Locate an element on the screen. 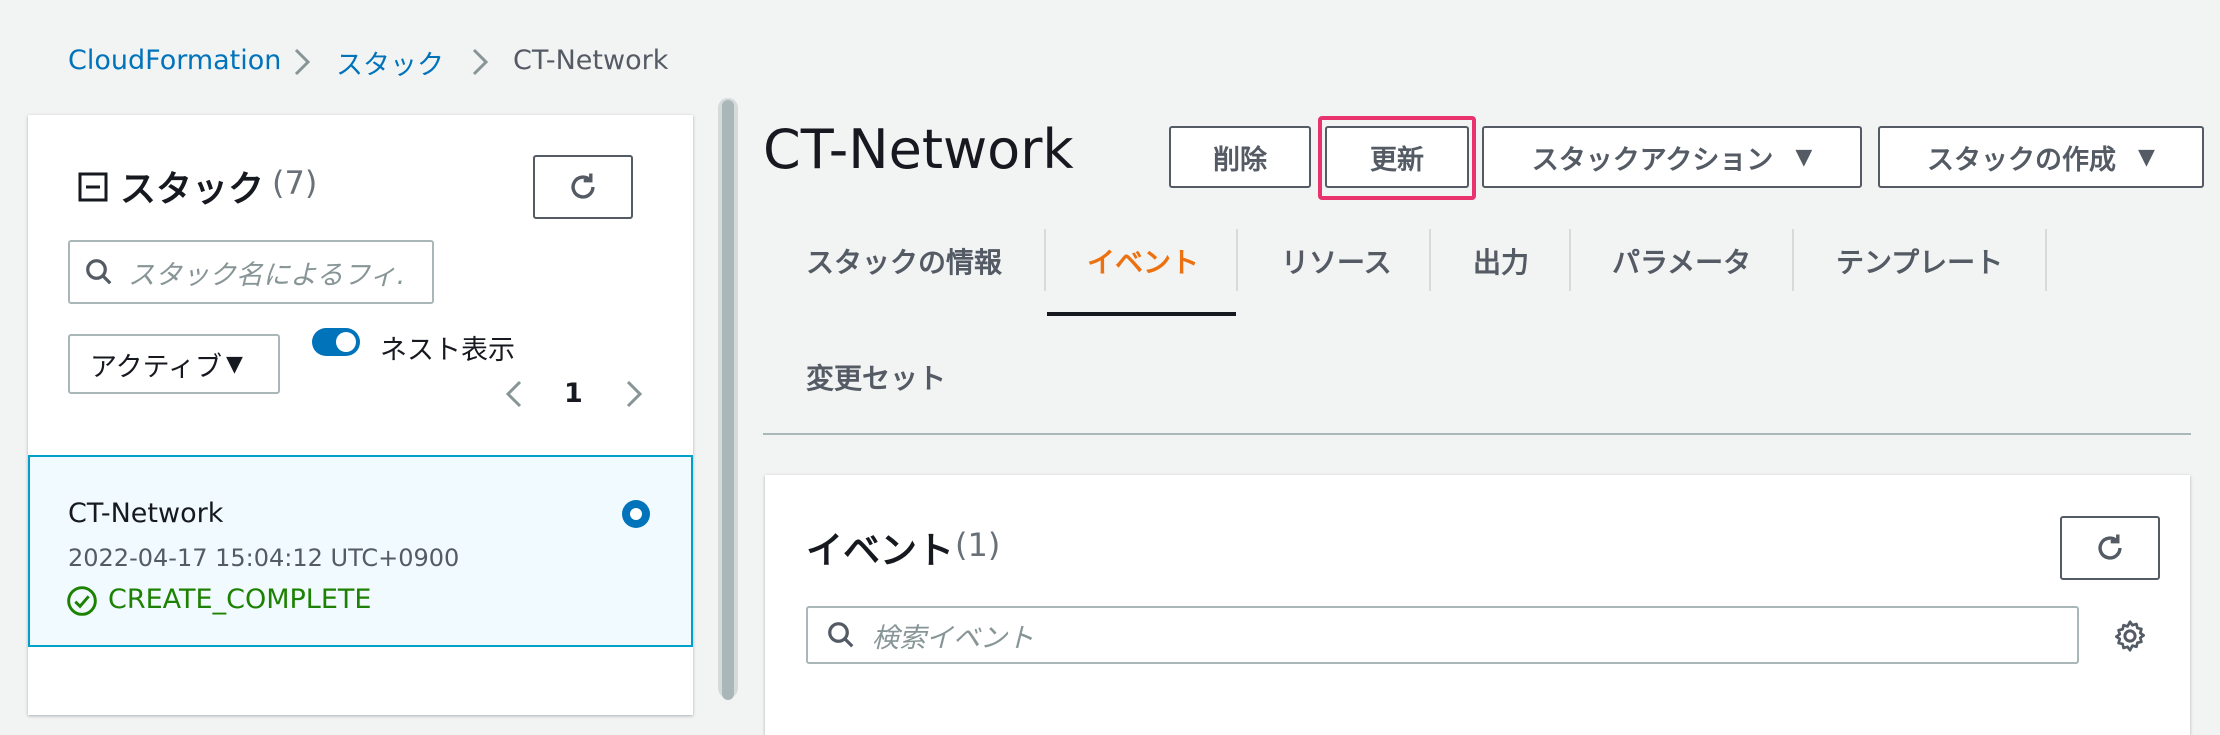 The image size is (2220, 735). tab-outputs: 出力 is located at coordinates (1501, 261).